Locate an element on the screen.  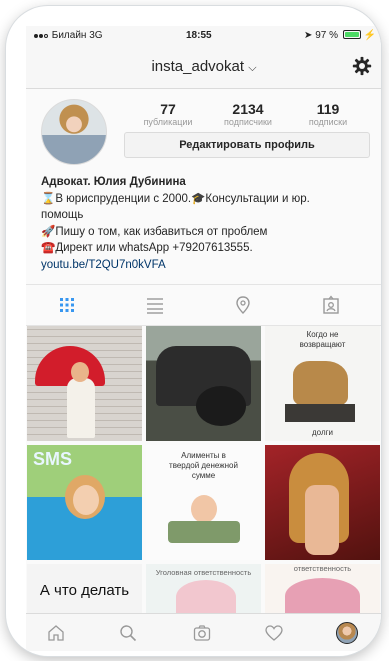
list-icon is located at coordinates (155, 305).